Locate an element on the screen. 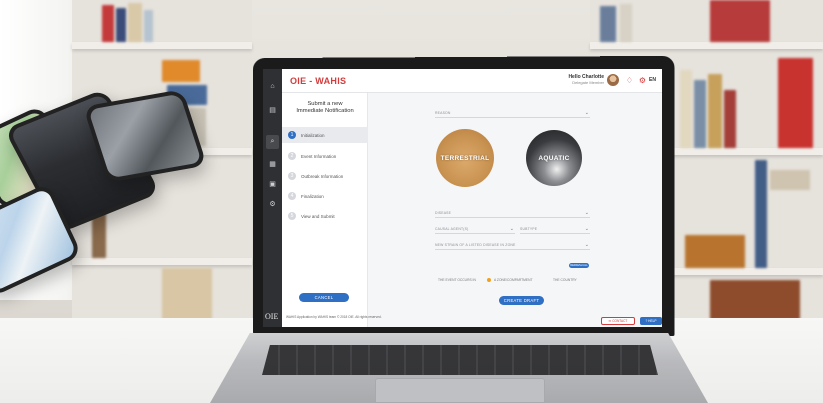 The image size is (823, 403). step-initialization: 1 Initialization is located at coordinates (325, 135).